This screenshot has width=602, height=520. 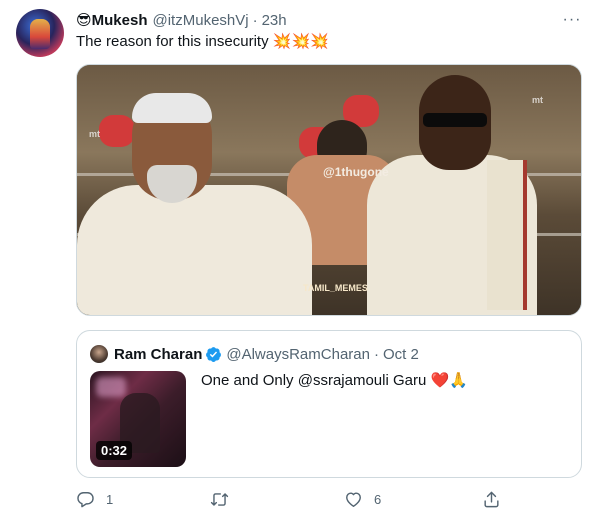 I want to click on quoted-tweet-header: Ram Charan @AlwaysRamCharan · Oct 2, so click(x=254, y=354).